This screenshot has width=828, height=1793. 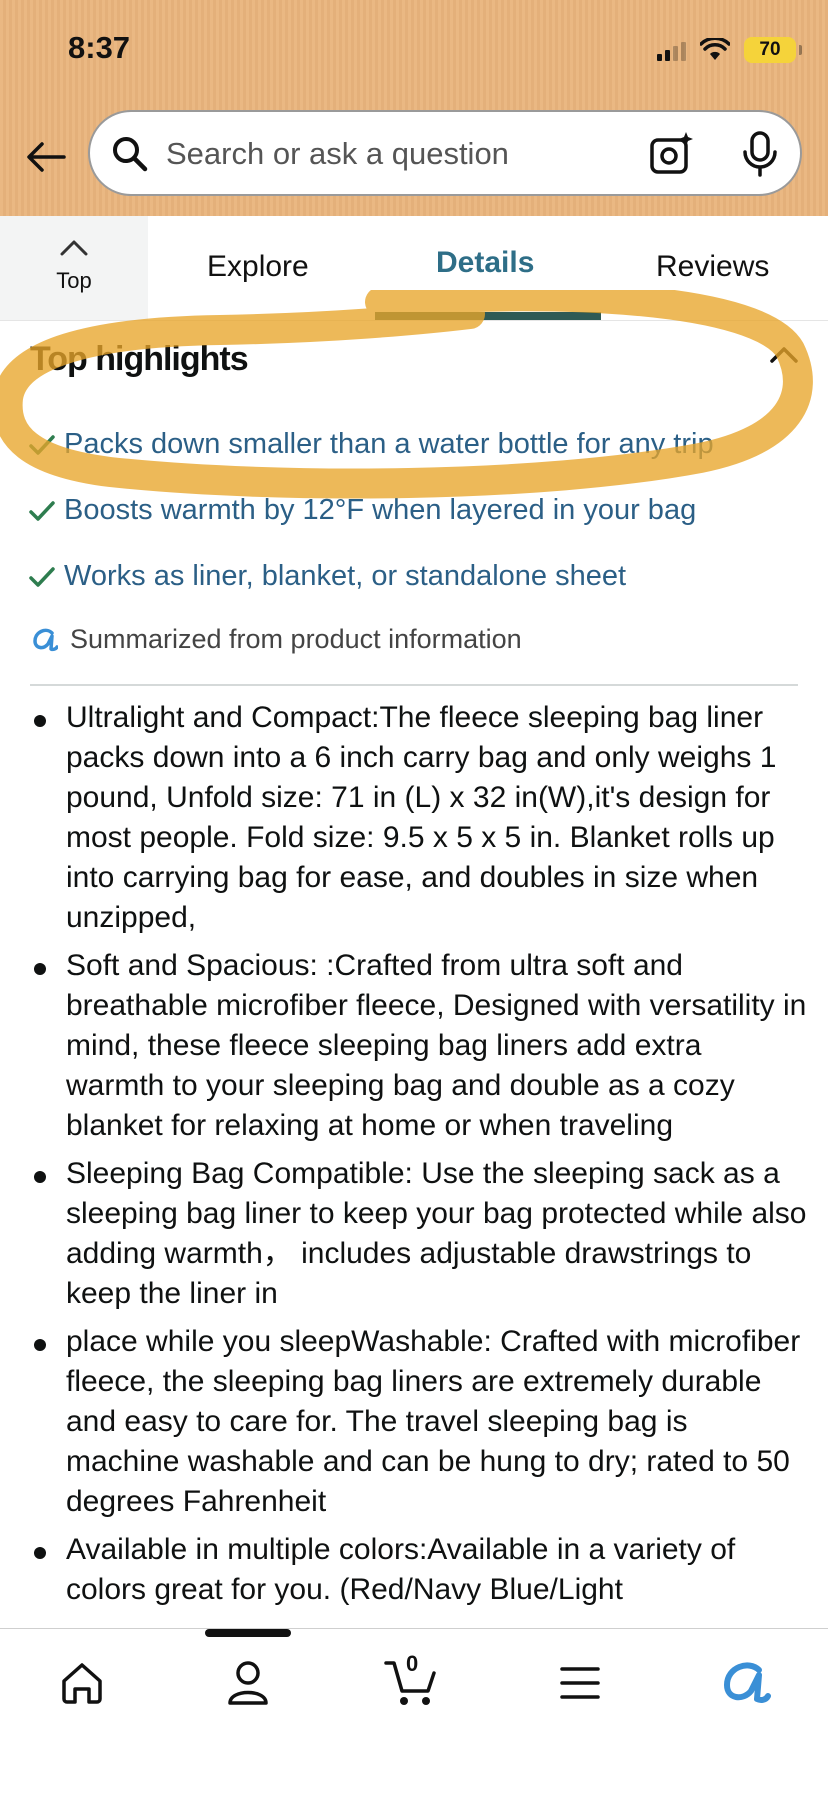 I want to click on ai-summary-note: Summarized from product information, so click(x=277, y=639).